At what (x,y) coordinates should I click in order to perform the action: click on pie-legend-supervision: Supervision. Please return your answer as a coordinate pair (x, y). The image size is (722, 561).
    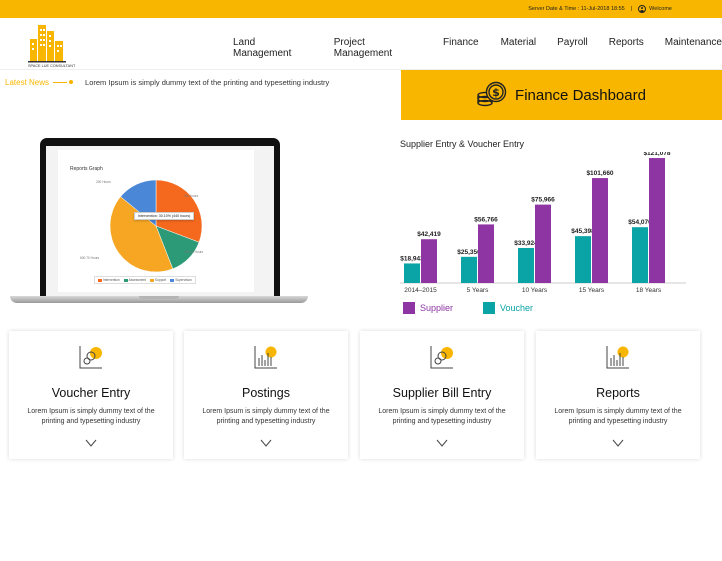
    Looking at the image, I should click on (181, 280).